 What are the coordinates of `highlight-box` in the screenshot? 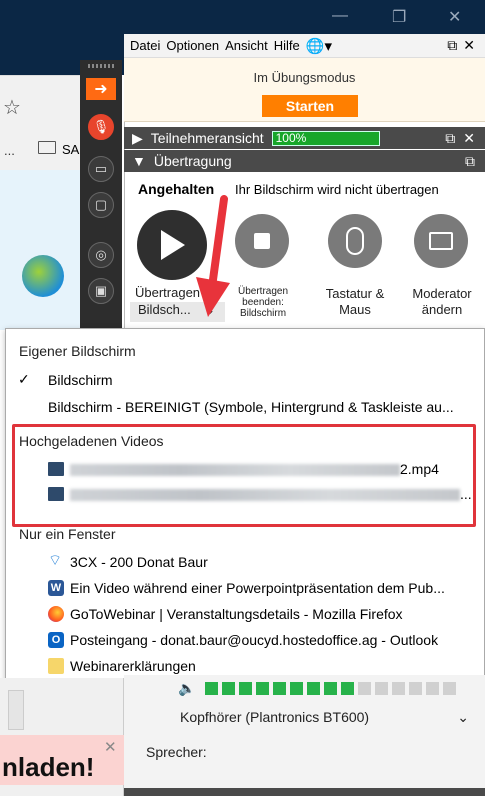 It's located at (244, 475).